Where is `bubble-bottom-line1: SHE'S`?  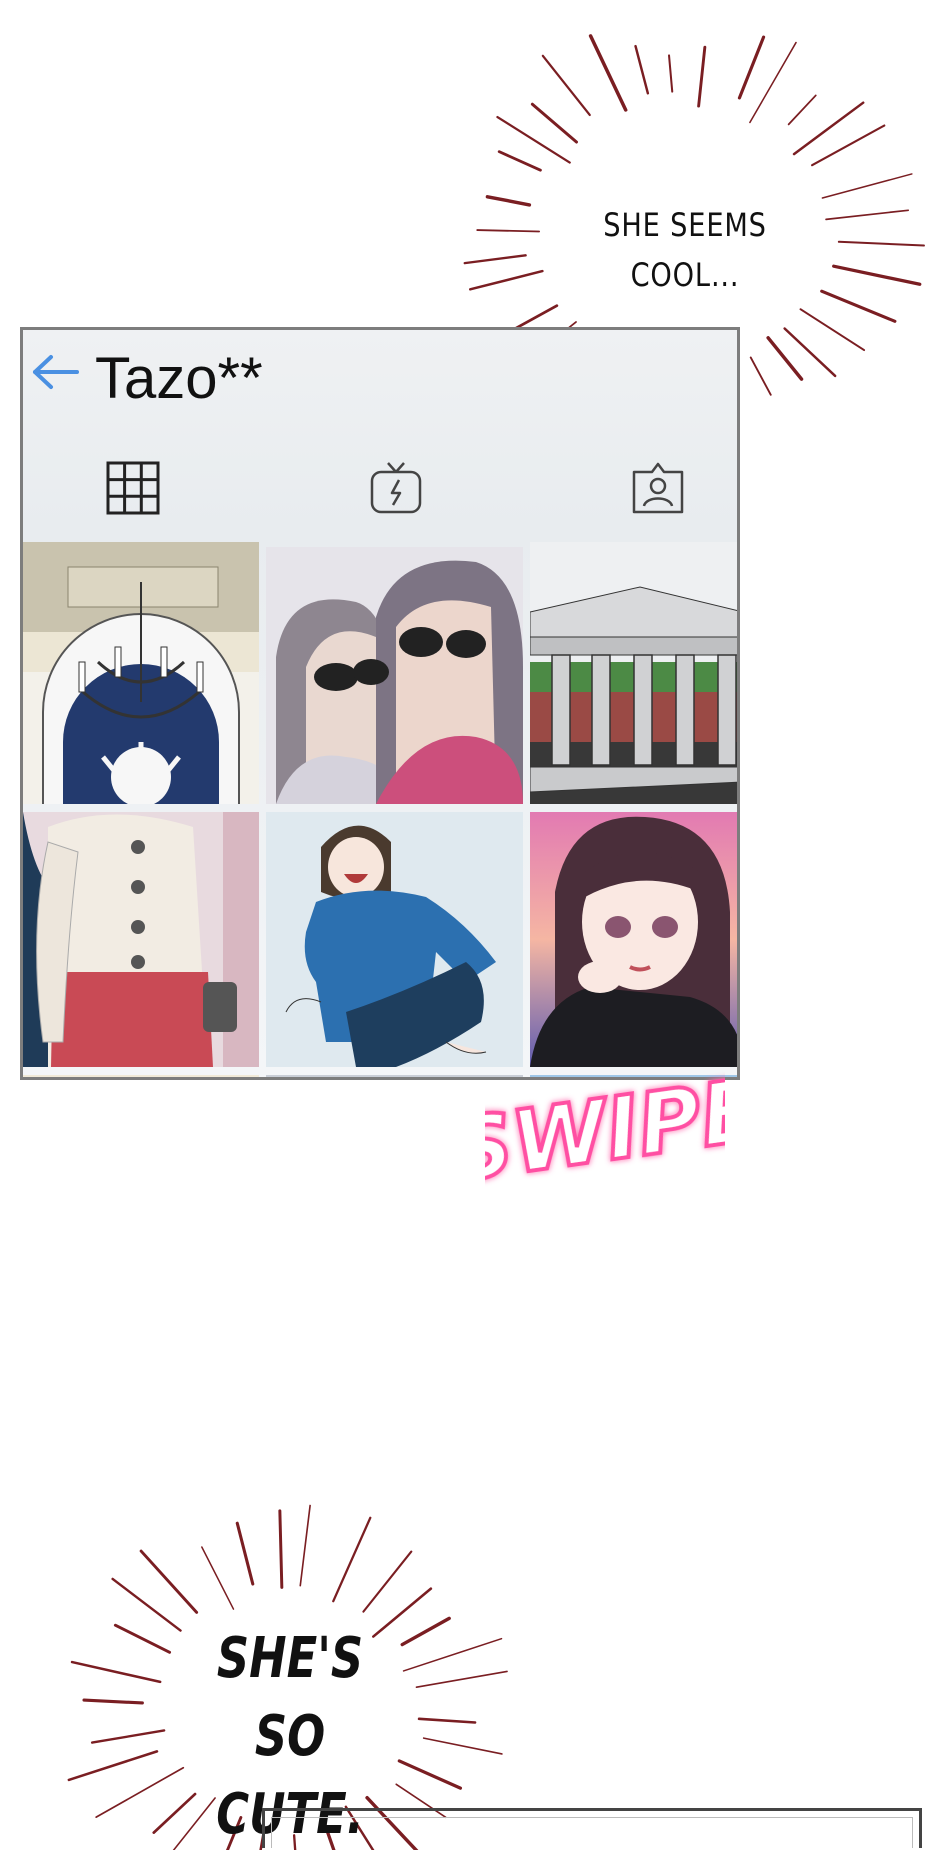 bubble-bottom-line1: SHE'S is located at coordinates (290, 1658).